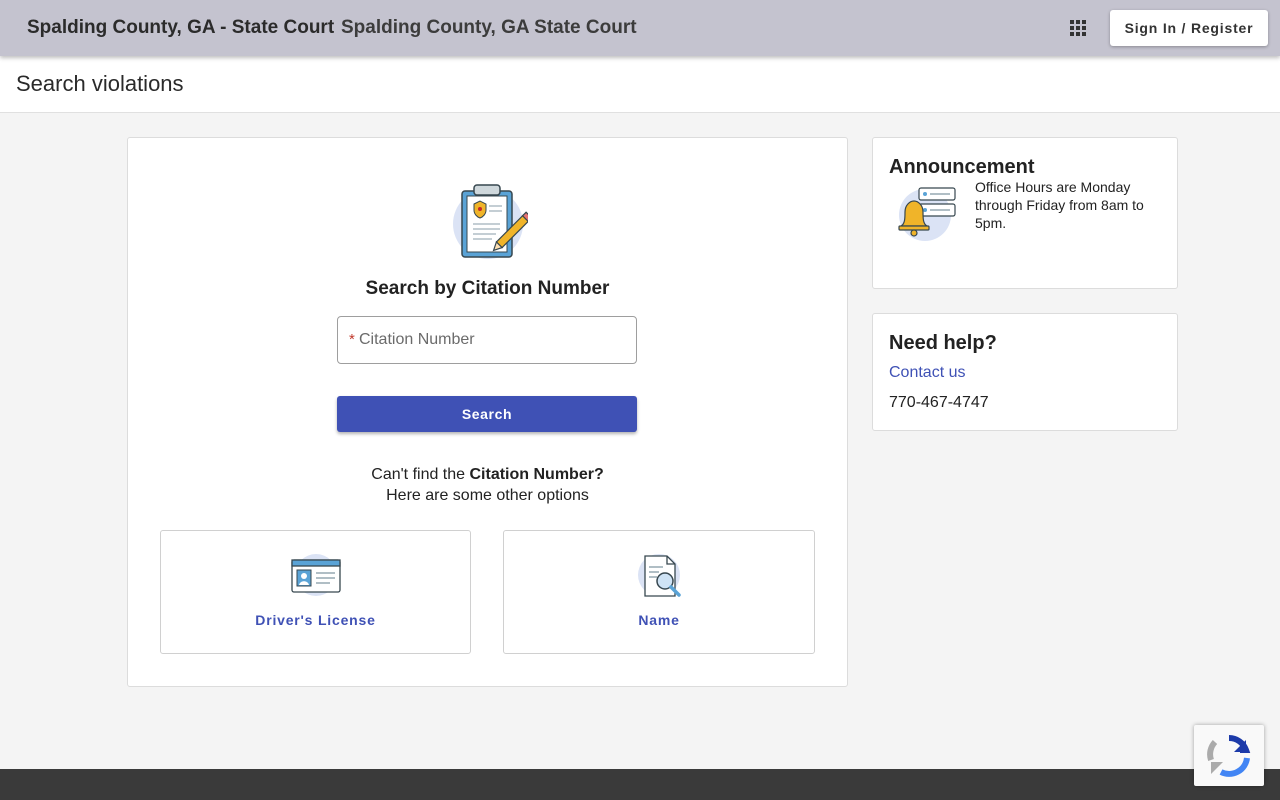 The width and height of the screenshot is (1280, 800). Describe the element at coordinates (926, 214) in the screenshot. I see `bell-notification-icon` at that location.